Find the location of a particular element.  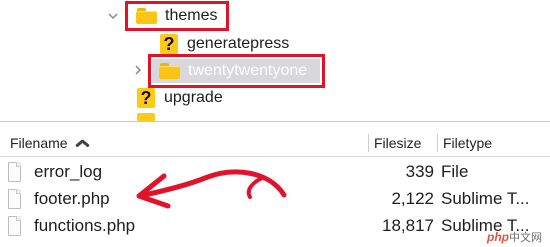

file-name: functions.php is located at coordinates (85, 225).